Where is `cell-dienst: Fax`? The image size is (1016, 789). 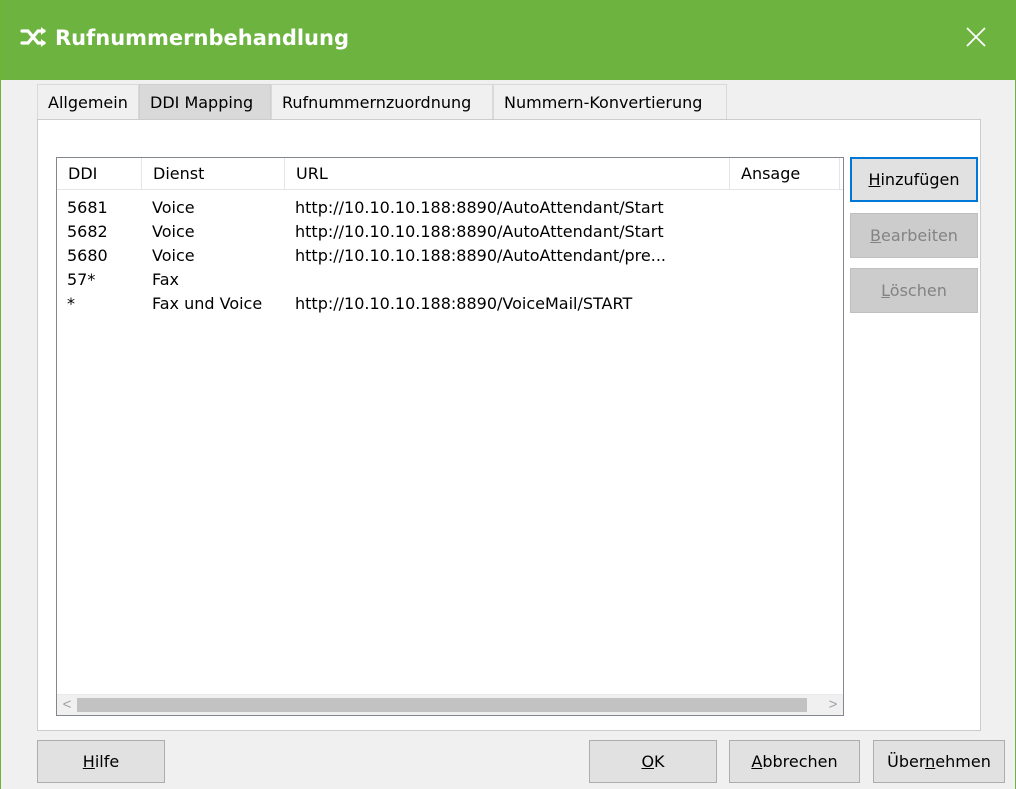 cell-dienst: Fax is located at coordinates (166, 279).